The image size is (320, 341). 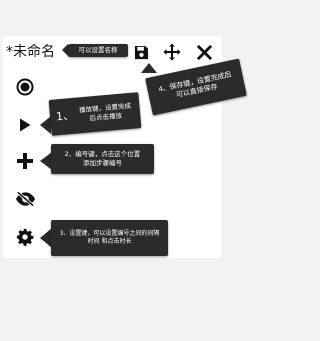 I want to click on close-icon, so click(x=204, y=52).